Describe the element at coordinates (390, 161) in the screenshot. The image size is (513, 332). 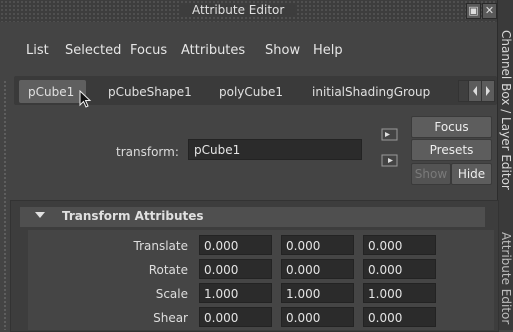
I see `select-output-icon` at that location.